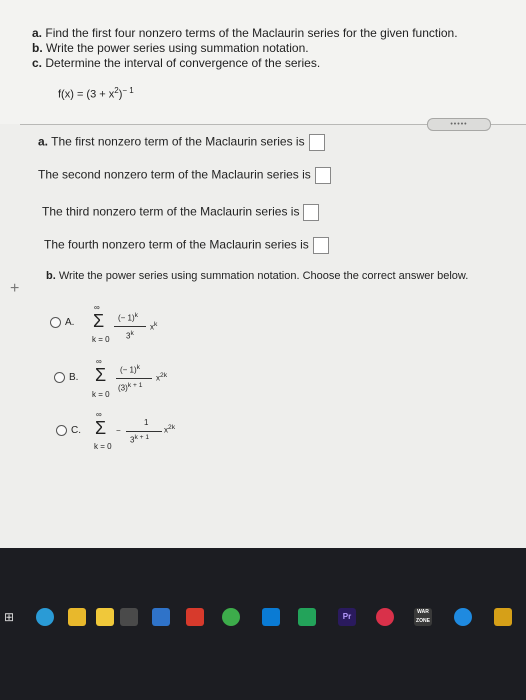 Image resolution: width=526 pixels, height=700 pixels. Describe the element at coordinates (77, 617) in the screenshot. I see `files-icon` at that location.